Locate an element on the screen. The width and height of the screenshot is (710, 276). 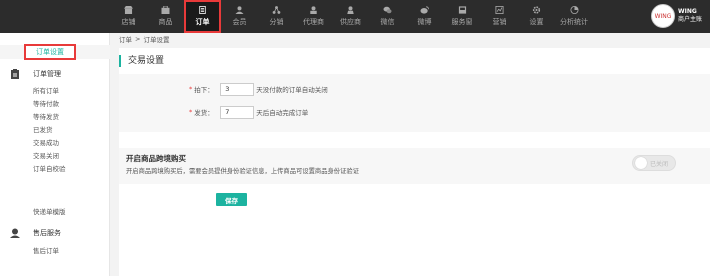
weibo-icon is located at coordinates (424, 10).